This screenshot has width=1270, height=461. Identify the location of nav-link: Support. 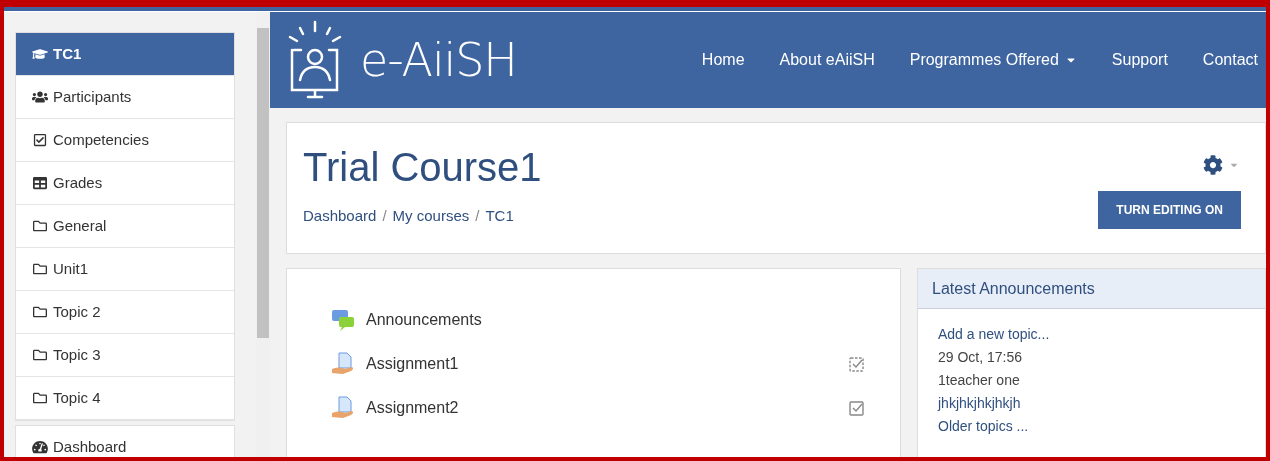
(1139, 60).